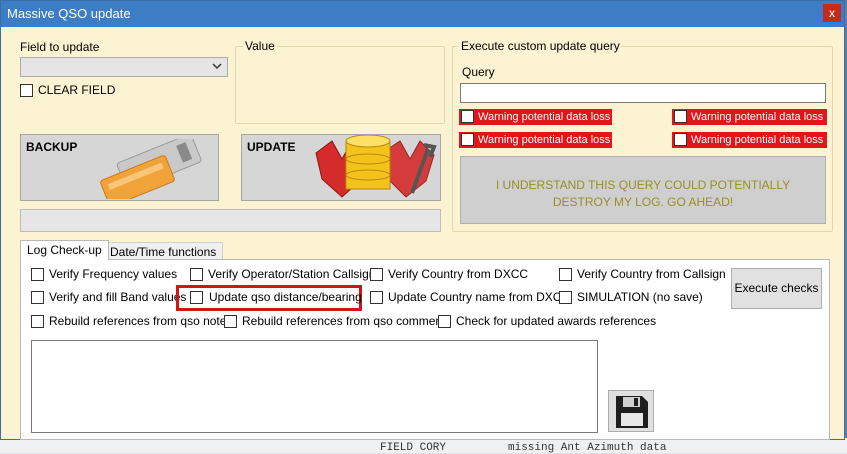 Image resolution: width=847 pixels, height=454 pixels. I want to click on tab-date-time-functions: Date/Time functions, so click(163, 251).